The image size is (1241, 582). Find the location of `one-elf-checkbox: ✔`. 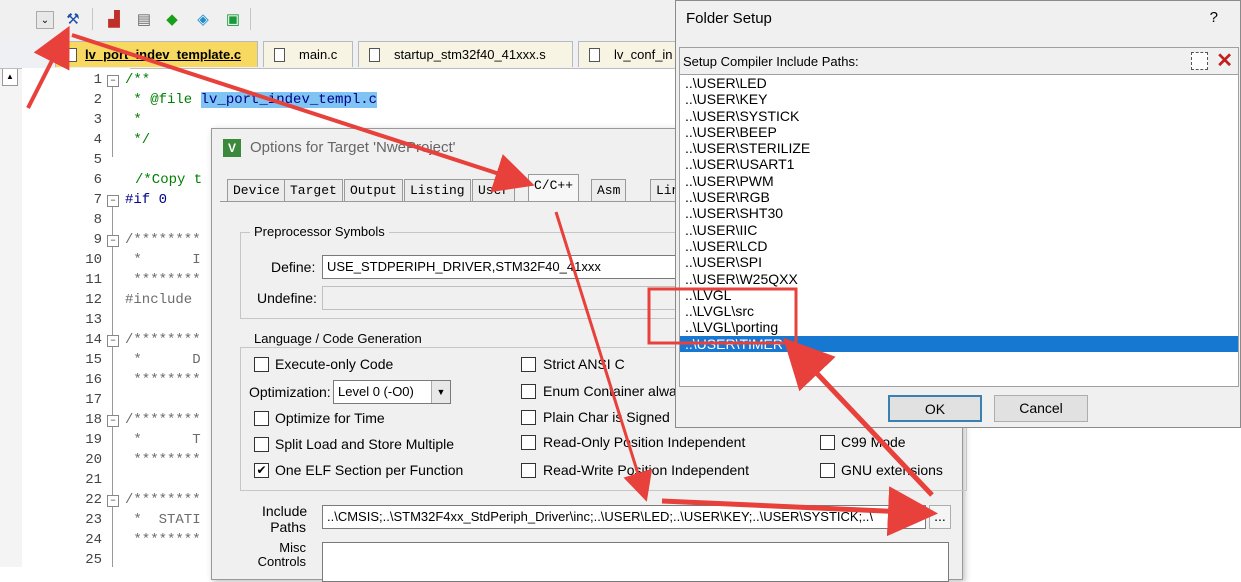

one-elf-checkbox: ✔ is located at coordinates (261, 470).